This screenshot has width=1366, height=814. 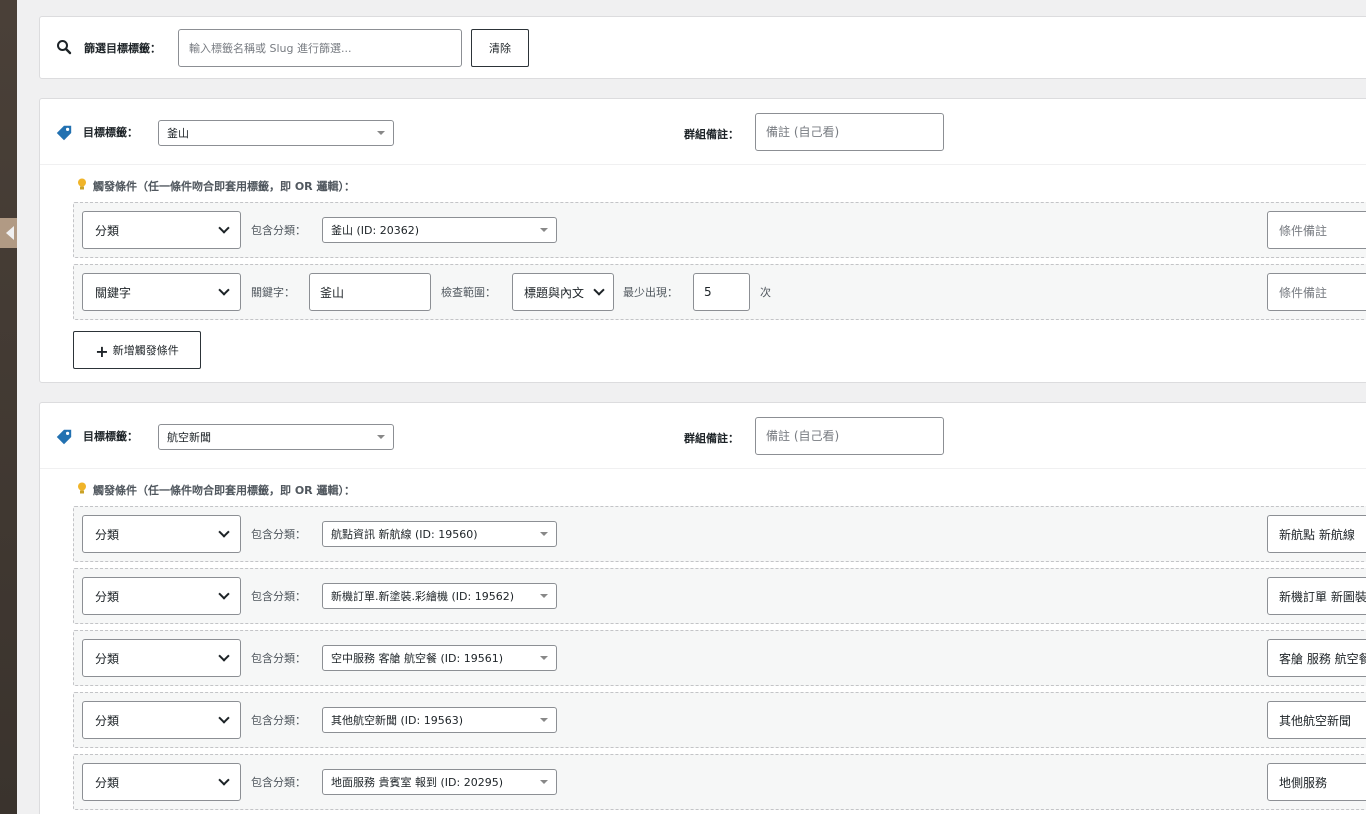 What do you see at coordinates (276, 437) in the screenshot?
I see `target-tag-select: 航空新聞` at bounding box center [276, 437].